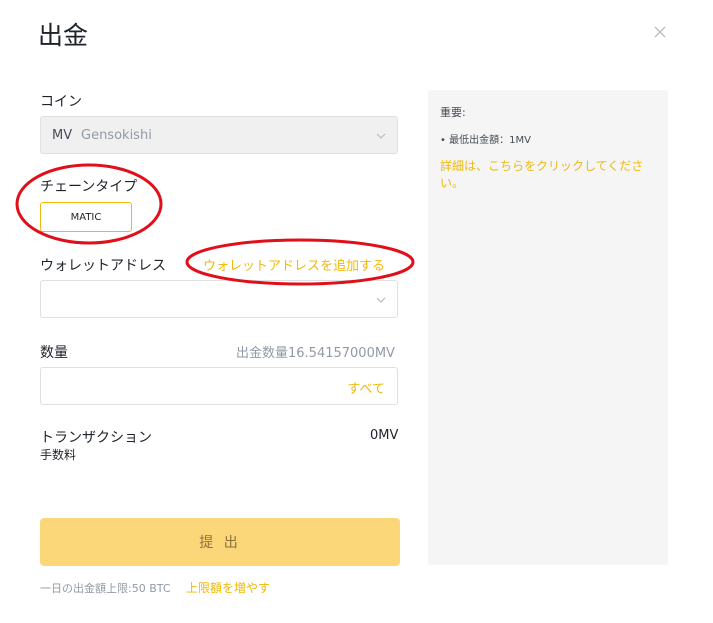  What do you see at coordinates (103, 266) in the screenshot?
I see `wallet-address-label: ウォレットアドレス` at bounding box center [103, 266].